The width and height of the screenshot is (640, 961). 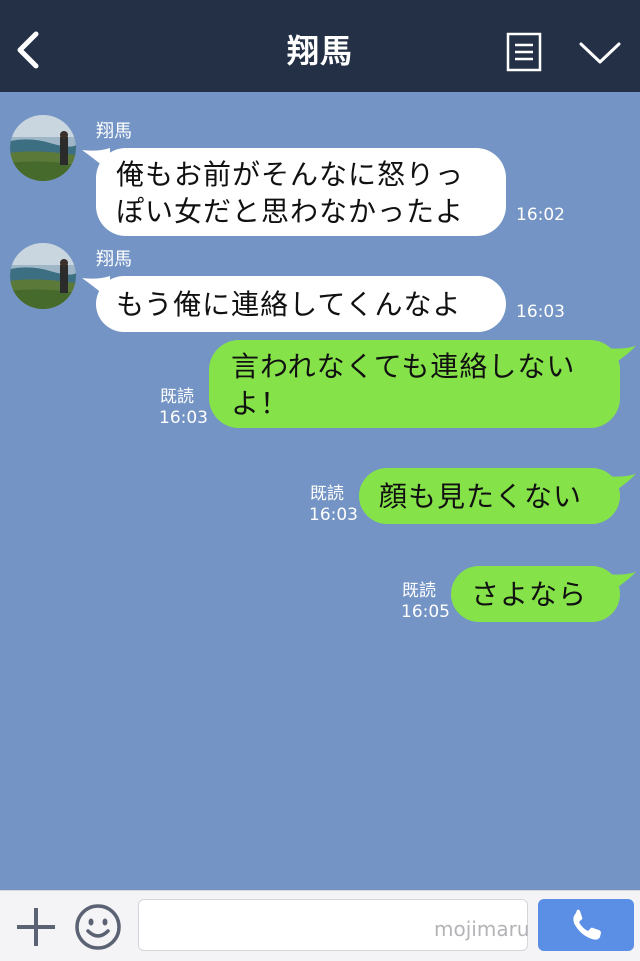 I want to click on message-text-line: よ！, so click(x=260, y=403).